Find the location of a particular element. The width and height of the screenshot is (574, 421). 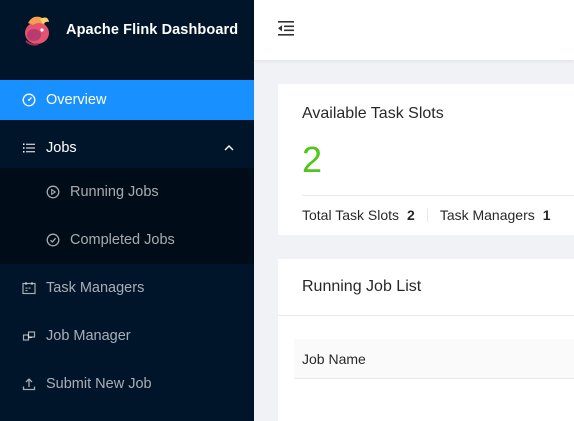

column-header-job-name: Job Name is located at coordinates (334, 359).